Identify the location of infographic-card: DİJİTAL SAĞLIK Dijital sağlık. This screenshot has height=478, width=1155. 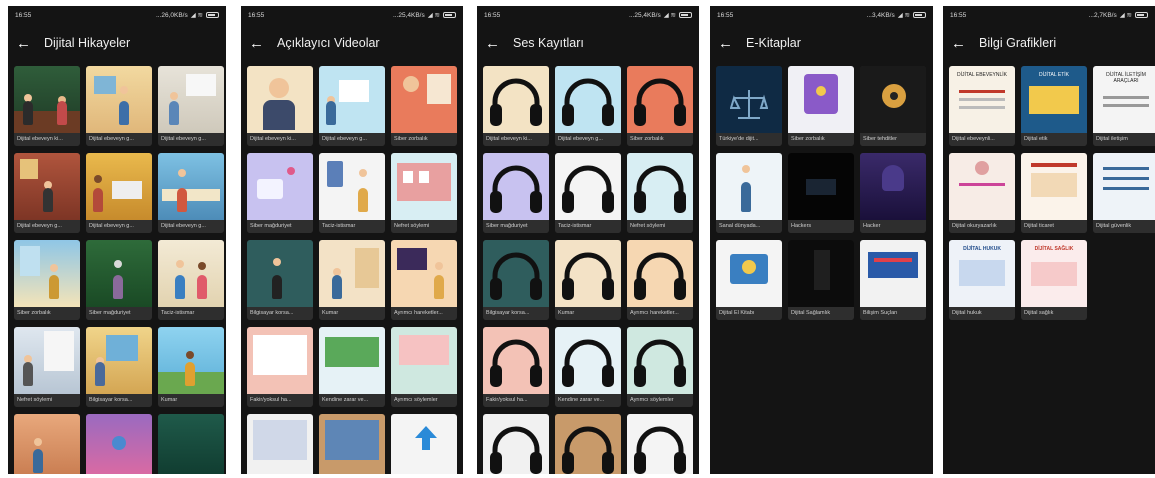
(1054, 280).